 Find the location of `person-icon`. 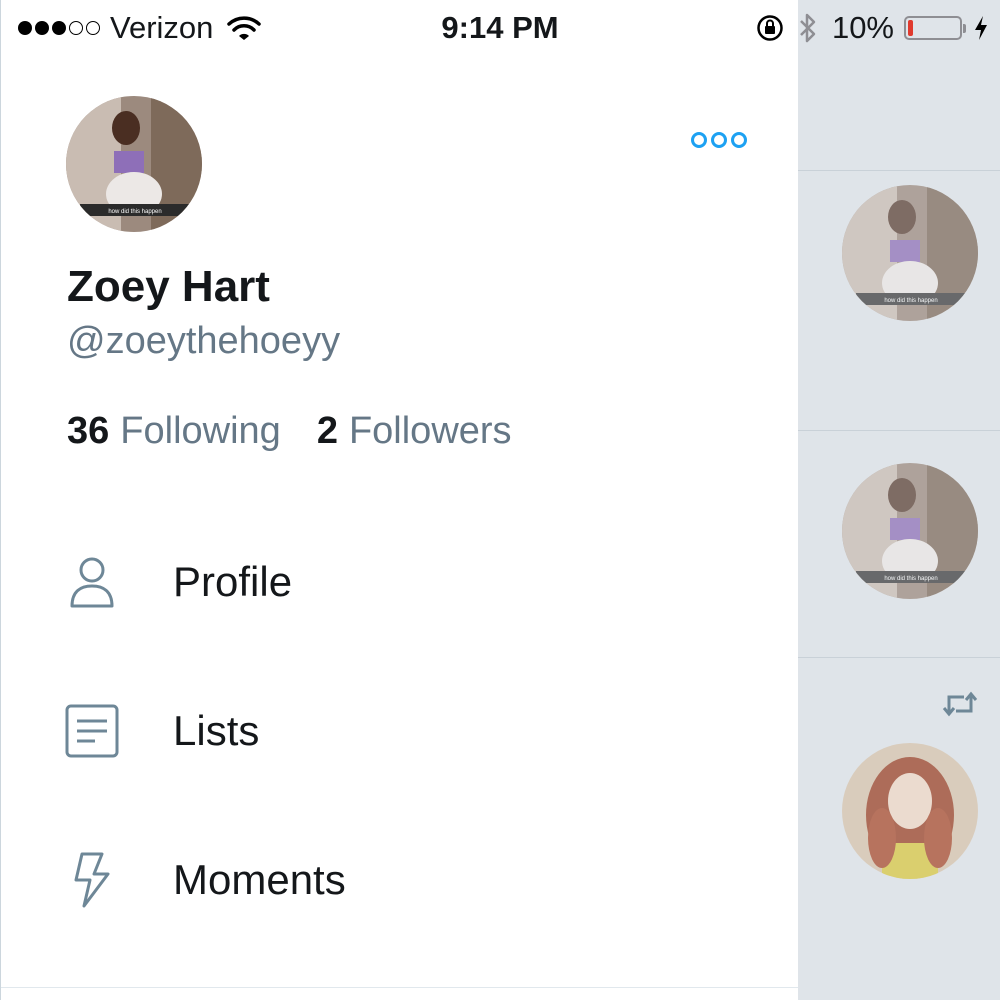

person-icon is located at coordinates (92, 582).